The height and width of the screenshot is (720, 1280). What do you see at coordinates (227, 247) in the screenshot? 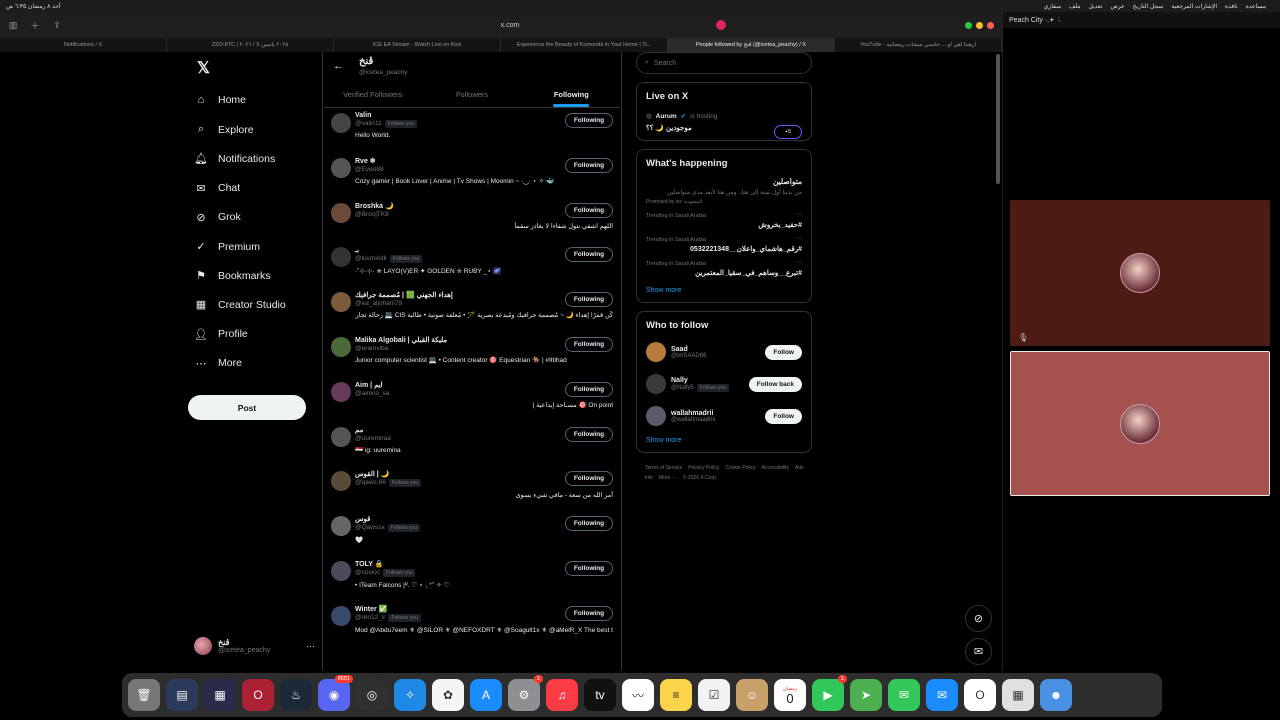
I see `nav-item-premium: ✓ Premium` at bounding box center [227, 247].